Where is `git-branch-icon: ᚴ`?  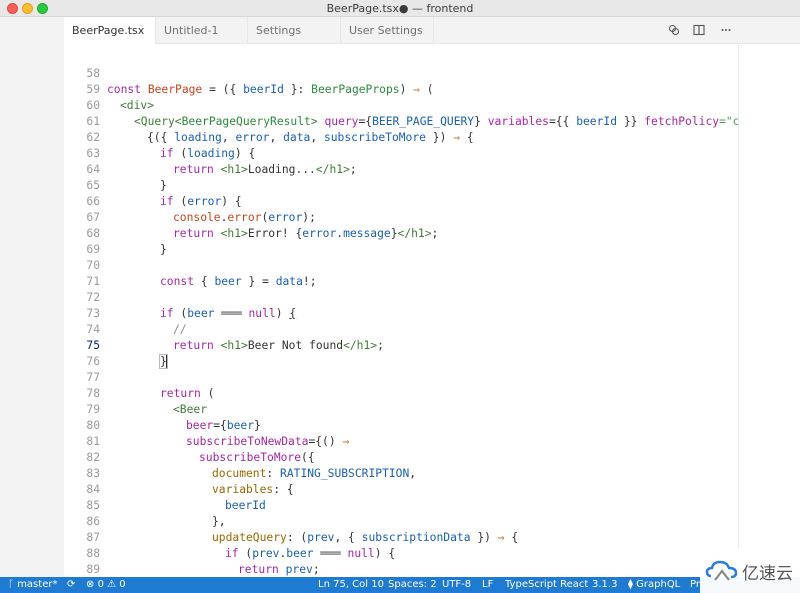 git-branch-icon: ᚴ is located at coordinates (11, 584).